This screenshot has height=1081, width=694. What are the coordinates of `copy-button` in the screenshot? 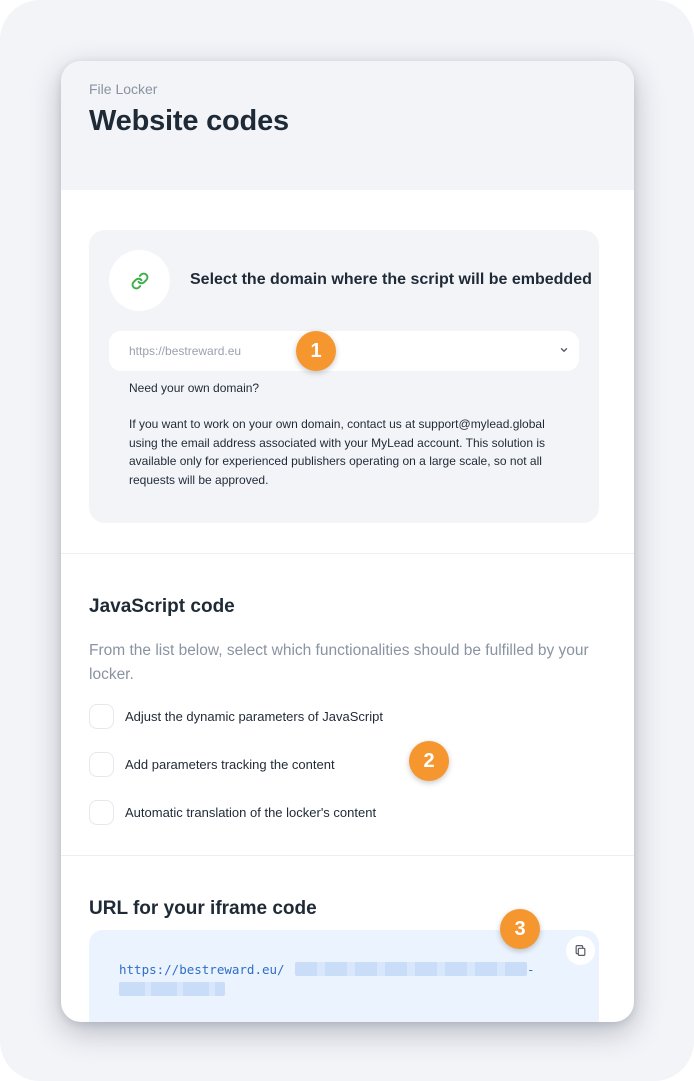 It's located at (580, 950).